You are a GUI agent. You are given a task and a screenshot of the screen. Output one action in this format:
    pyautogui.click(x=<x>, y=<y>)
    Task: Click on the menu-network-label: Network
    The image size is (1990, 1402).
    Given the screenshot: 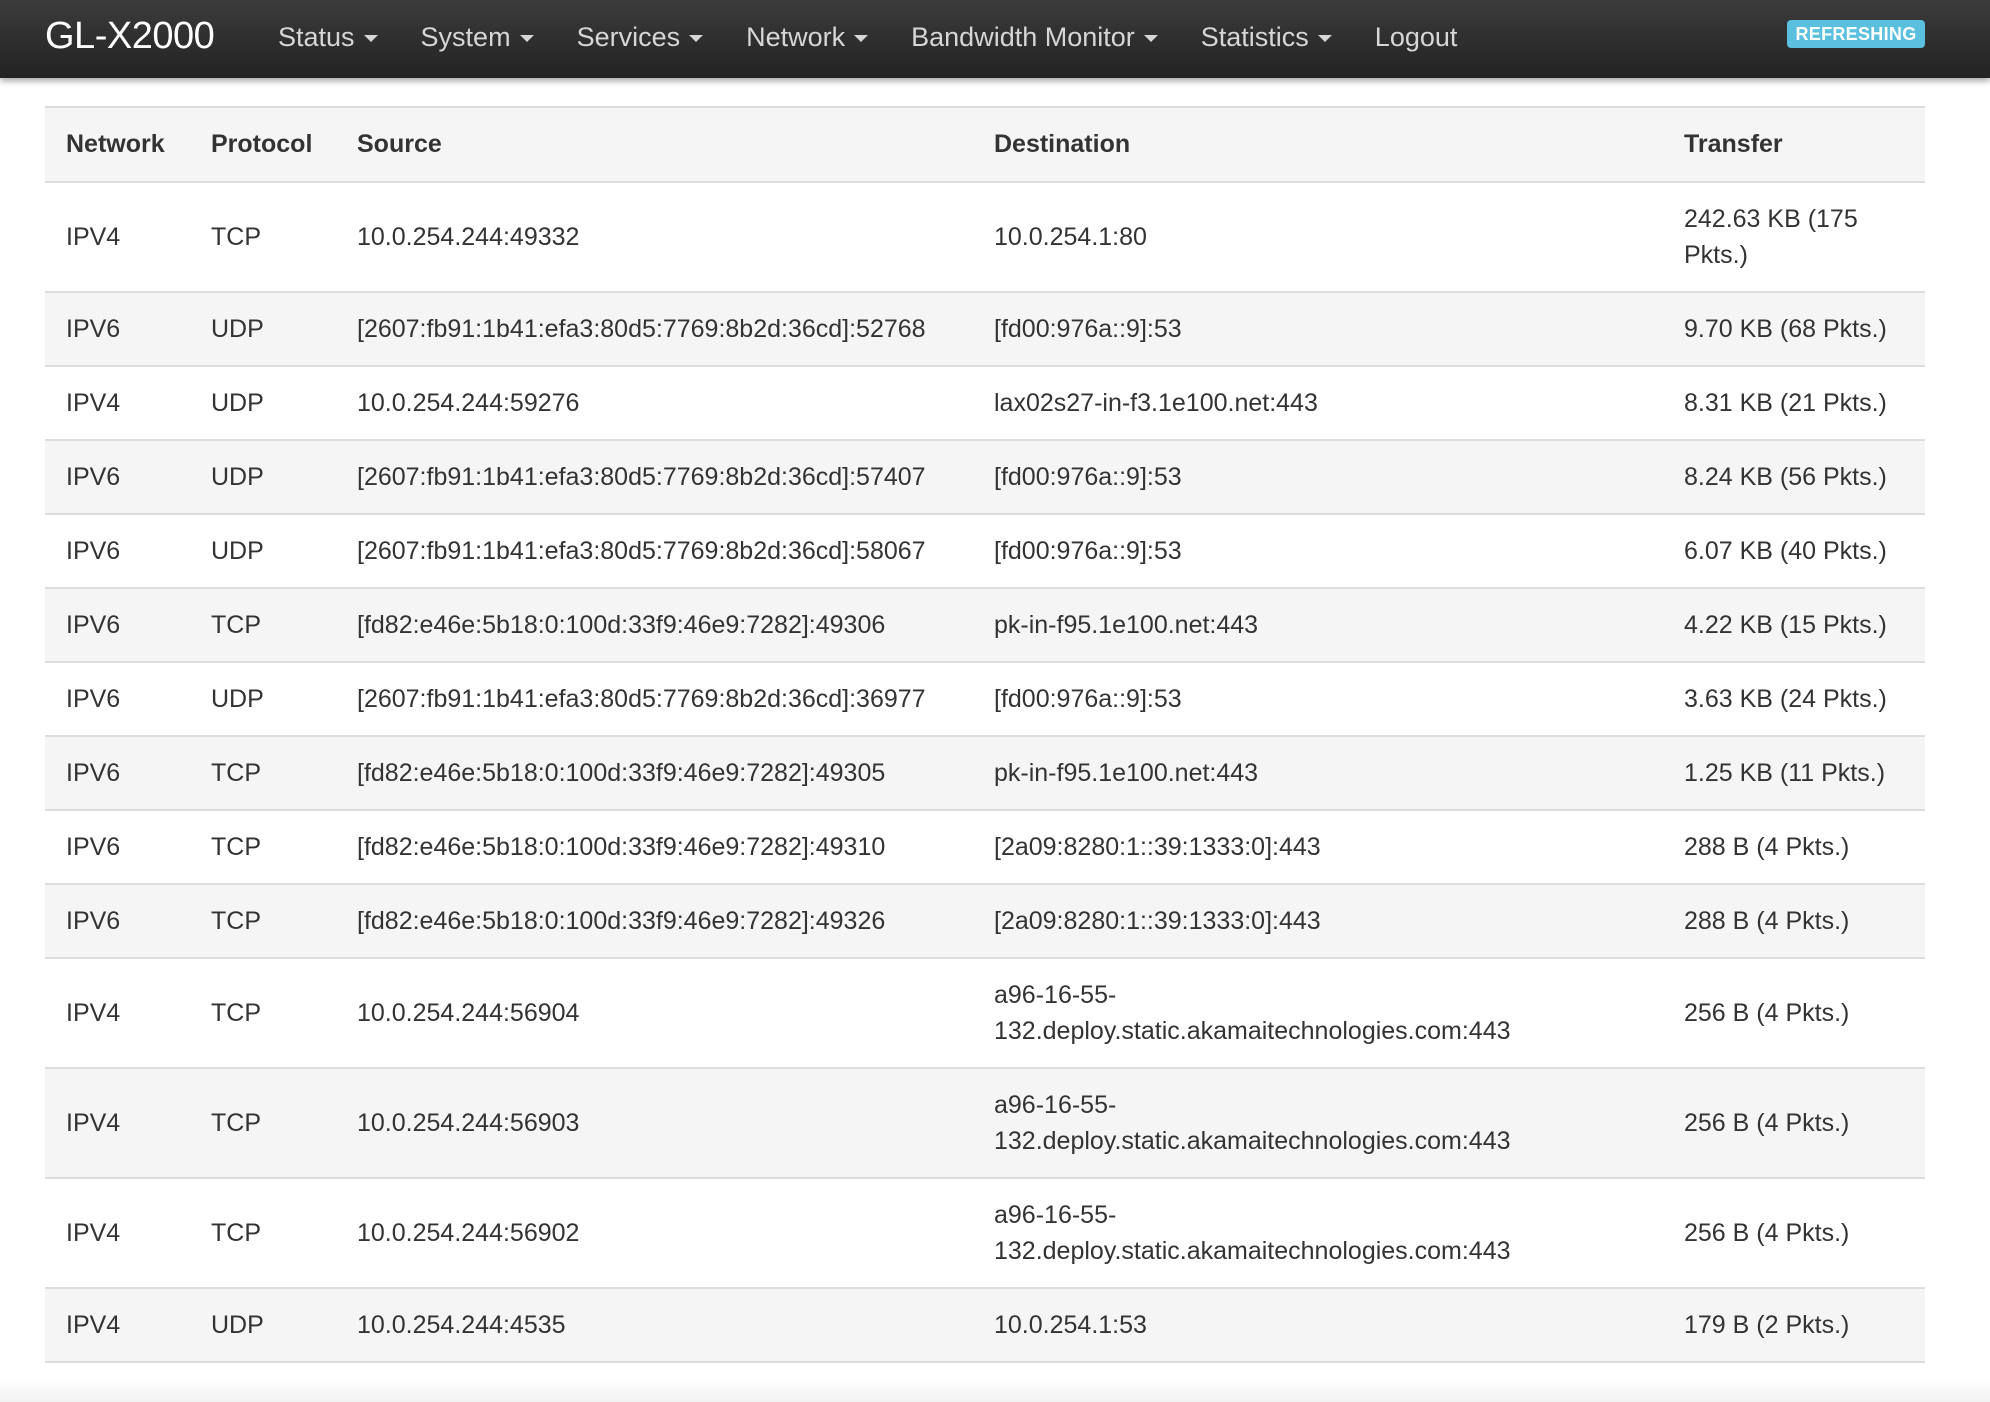 What is the action you would take?
    pyautogui.click(x=796, y=36)
    